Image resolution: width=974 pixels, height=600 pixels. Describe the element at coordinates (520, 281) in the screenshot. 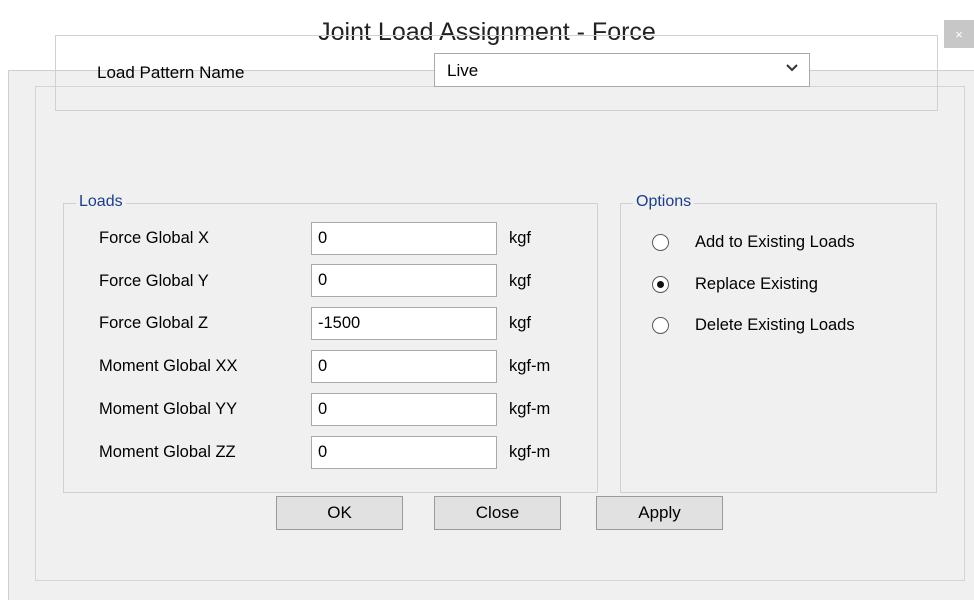

I see `force-y-unit: kgf` at that location.